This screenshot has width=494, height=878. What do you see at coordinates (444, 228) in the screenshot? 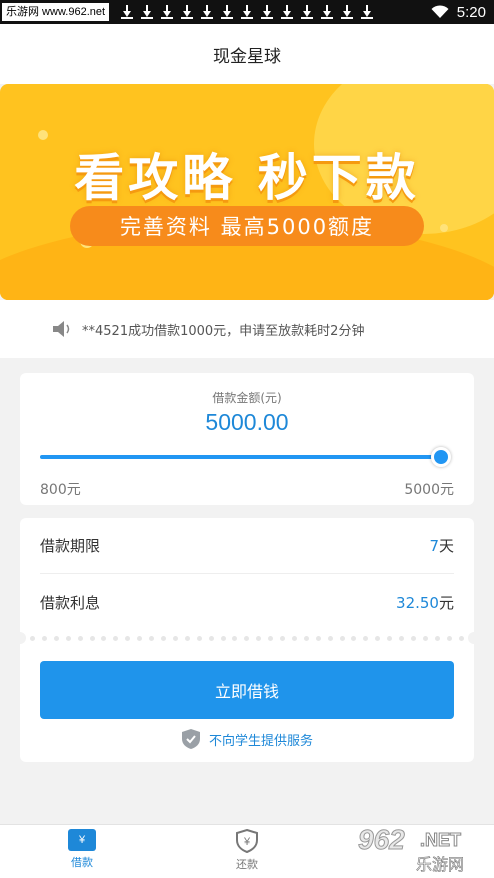
I see `banner-dot` at bounding box center [444, 228].